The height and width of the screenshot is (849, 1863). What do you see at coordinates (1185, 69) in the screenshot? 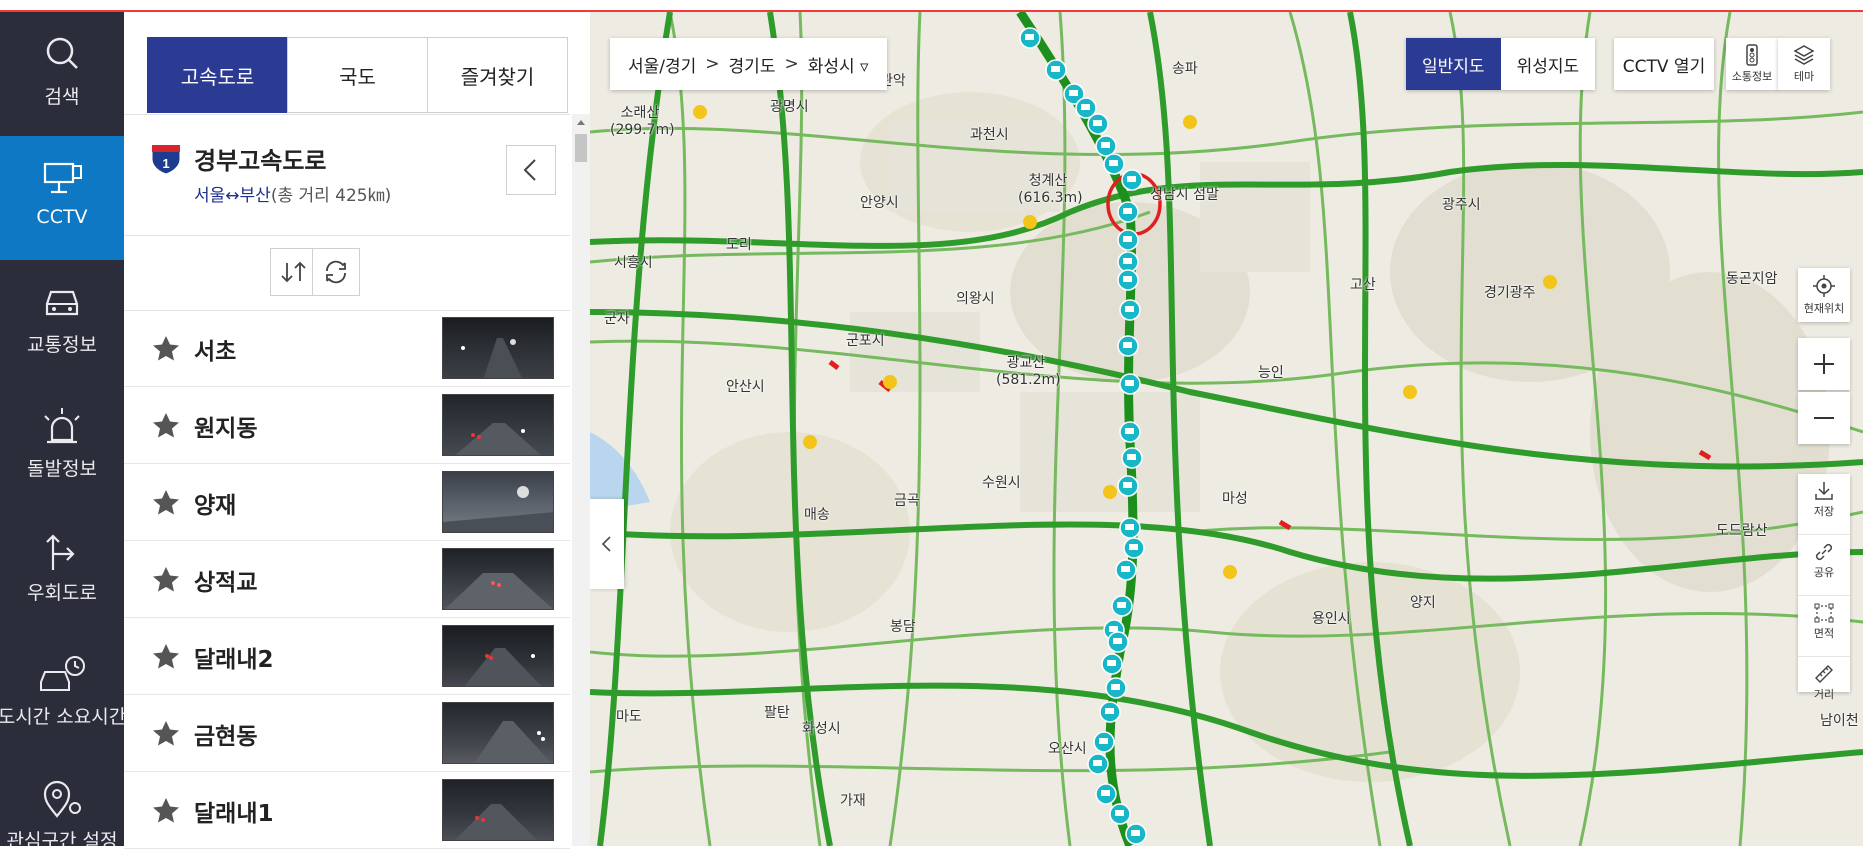
I see `map-label: 송파` at bounding box center [1185, 69].